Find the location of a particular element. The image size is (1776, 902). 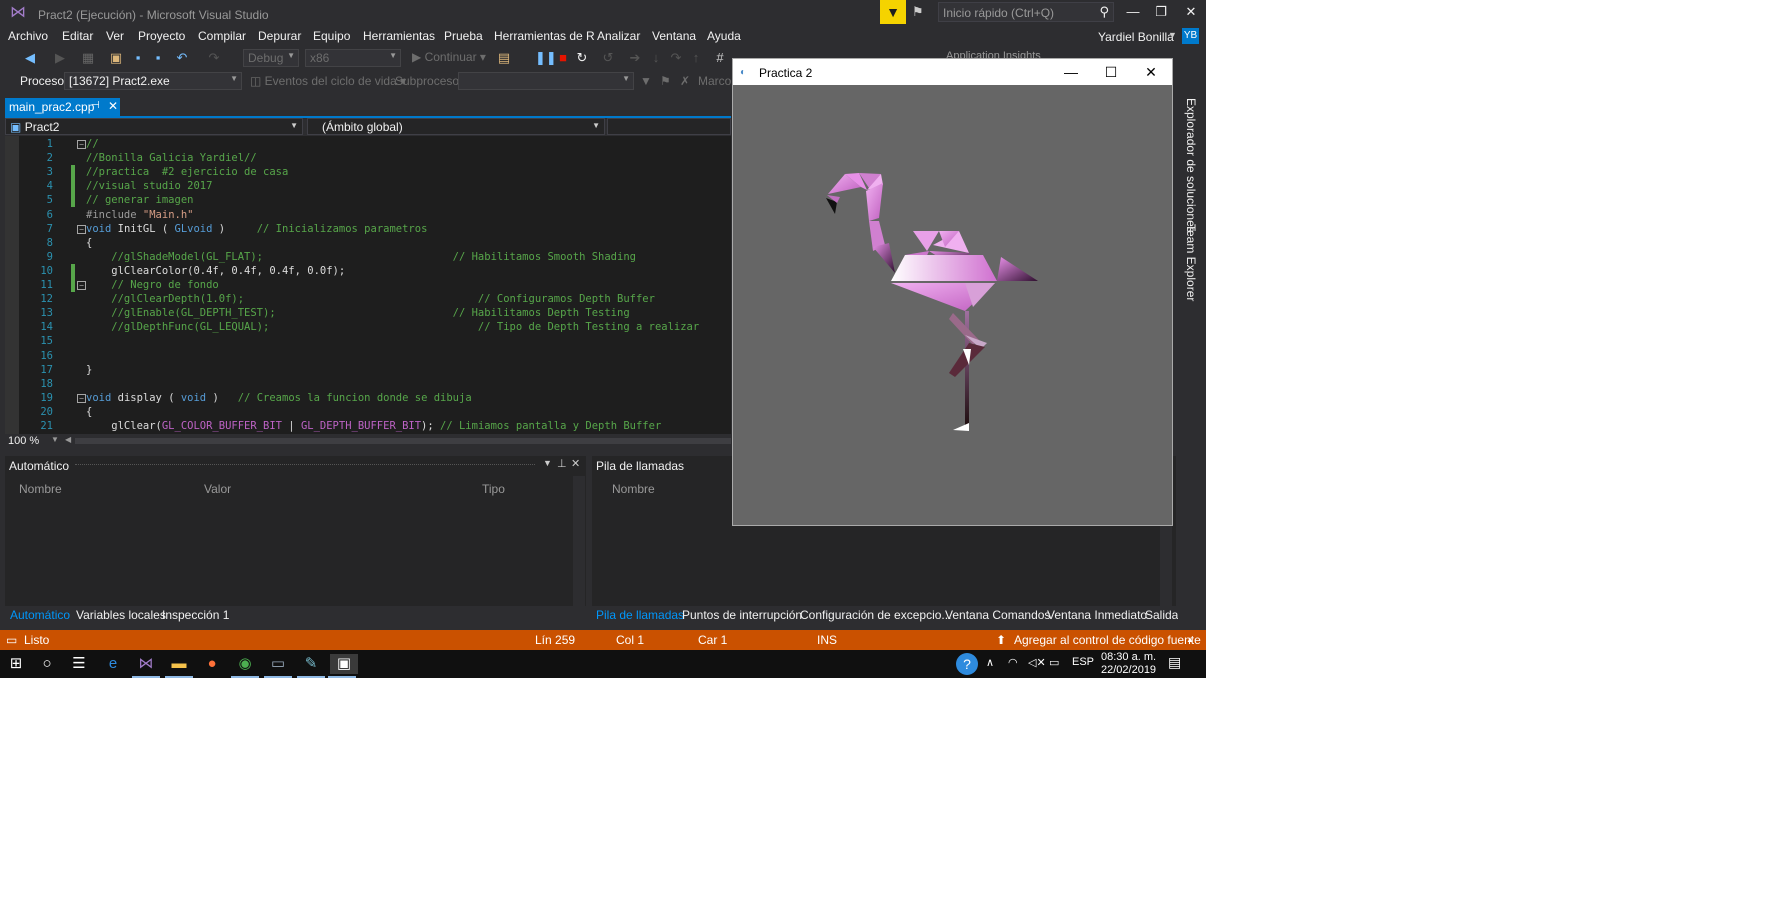

chevron-up-icon: ∧ is located at coordinates (990, 662).